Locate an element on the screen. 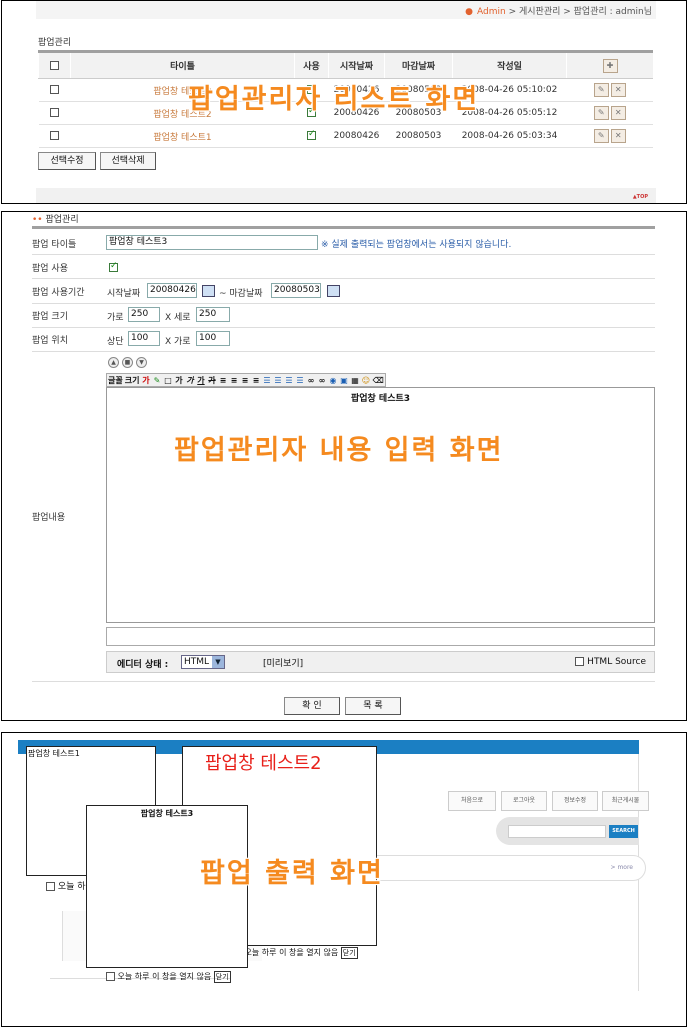  reset-icon: ■ is located at coordinates (127, 362).